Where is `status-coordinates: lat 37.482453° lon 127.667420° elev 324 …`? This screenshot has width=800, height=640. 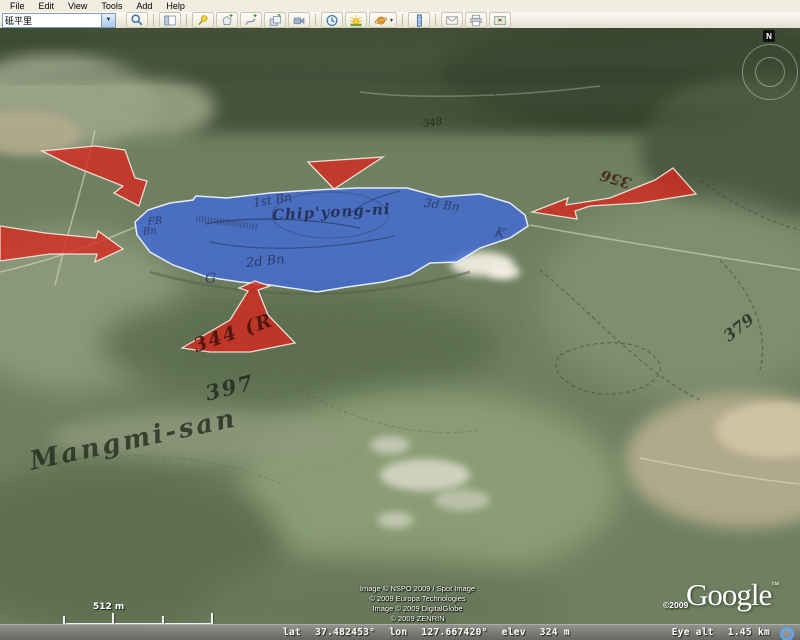
status-coordinates: lat 37.482453° lon 127.667420° elev 324 … is located at coordinates (430, 632).